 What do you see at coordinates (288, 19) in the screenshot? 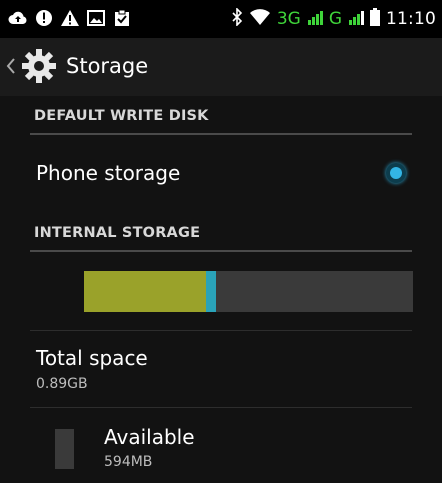
I see `network-type-3g: 3G` at bounding box center [288, 19].